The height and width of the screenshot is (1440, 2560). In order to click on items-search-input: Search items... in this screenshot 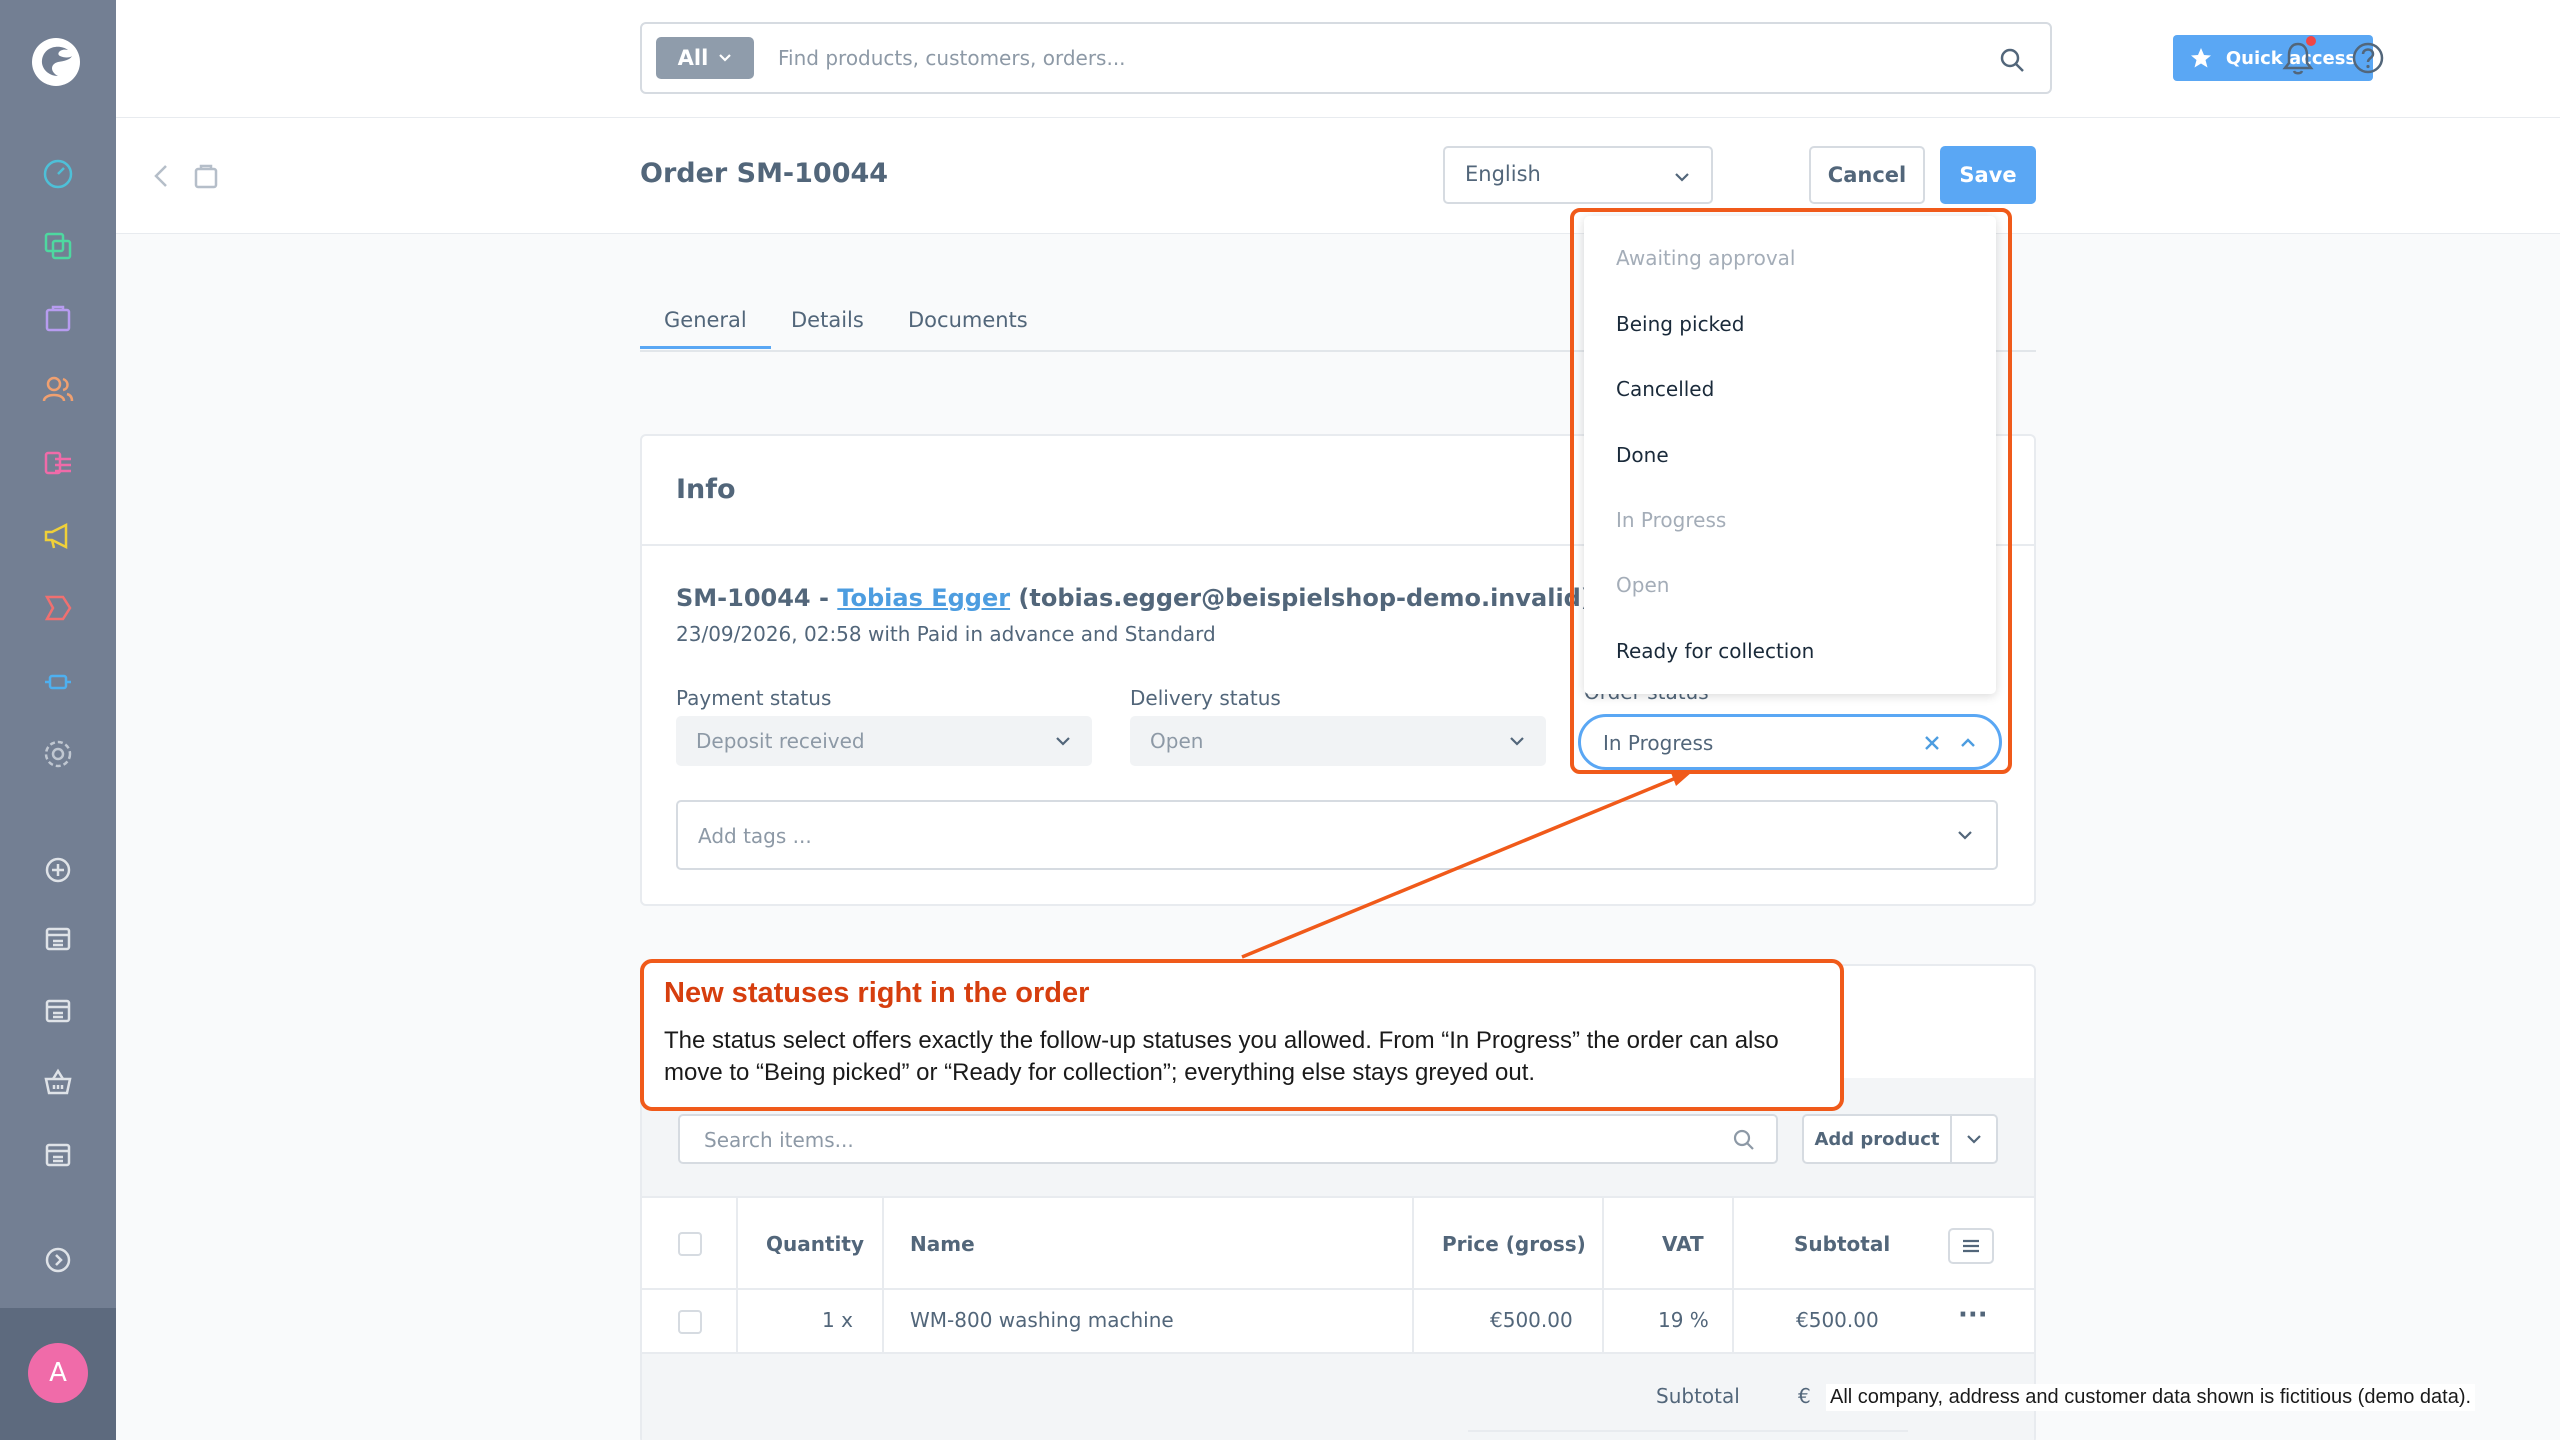, I will do `click(1228, 1139)`.